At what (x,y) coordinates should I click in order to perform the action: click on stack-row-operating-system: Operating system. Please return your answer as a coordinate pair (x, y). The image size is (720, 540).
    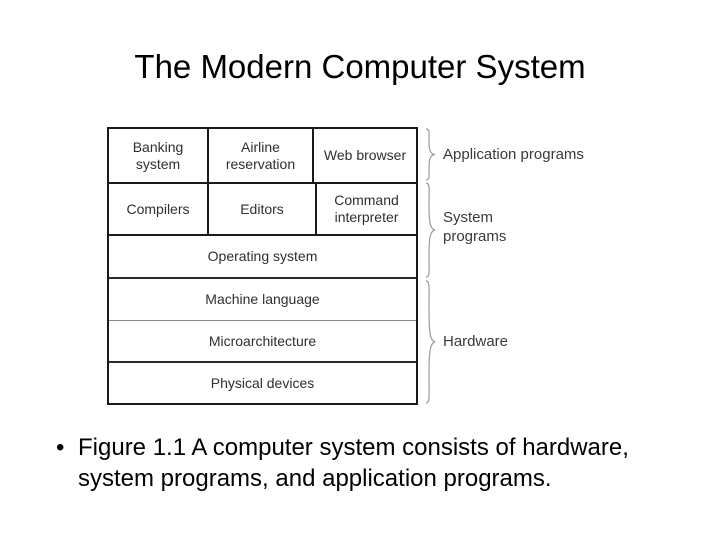
    Looking at the image, I should click on (262, 257).